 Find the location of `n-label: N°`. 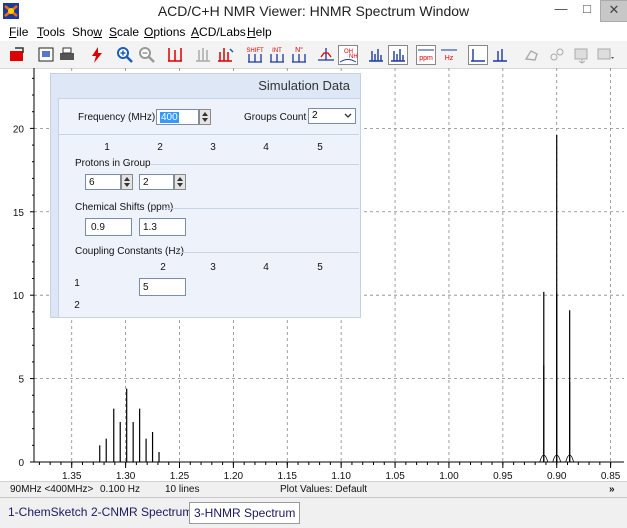

n-label: N° is located at coordinates (299, 50).